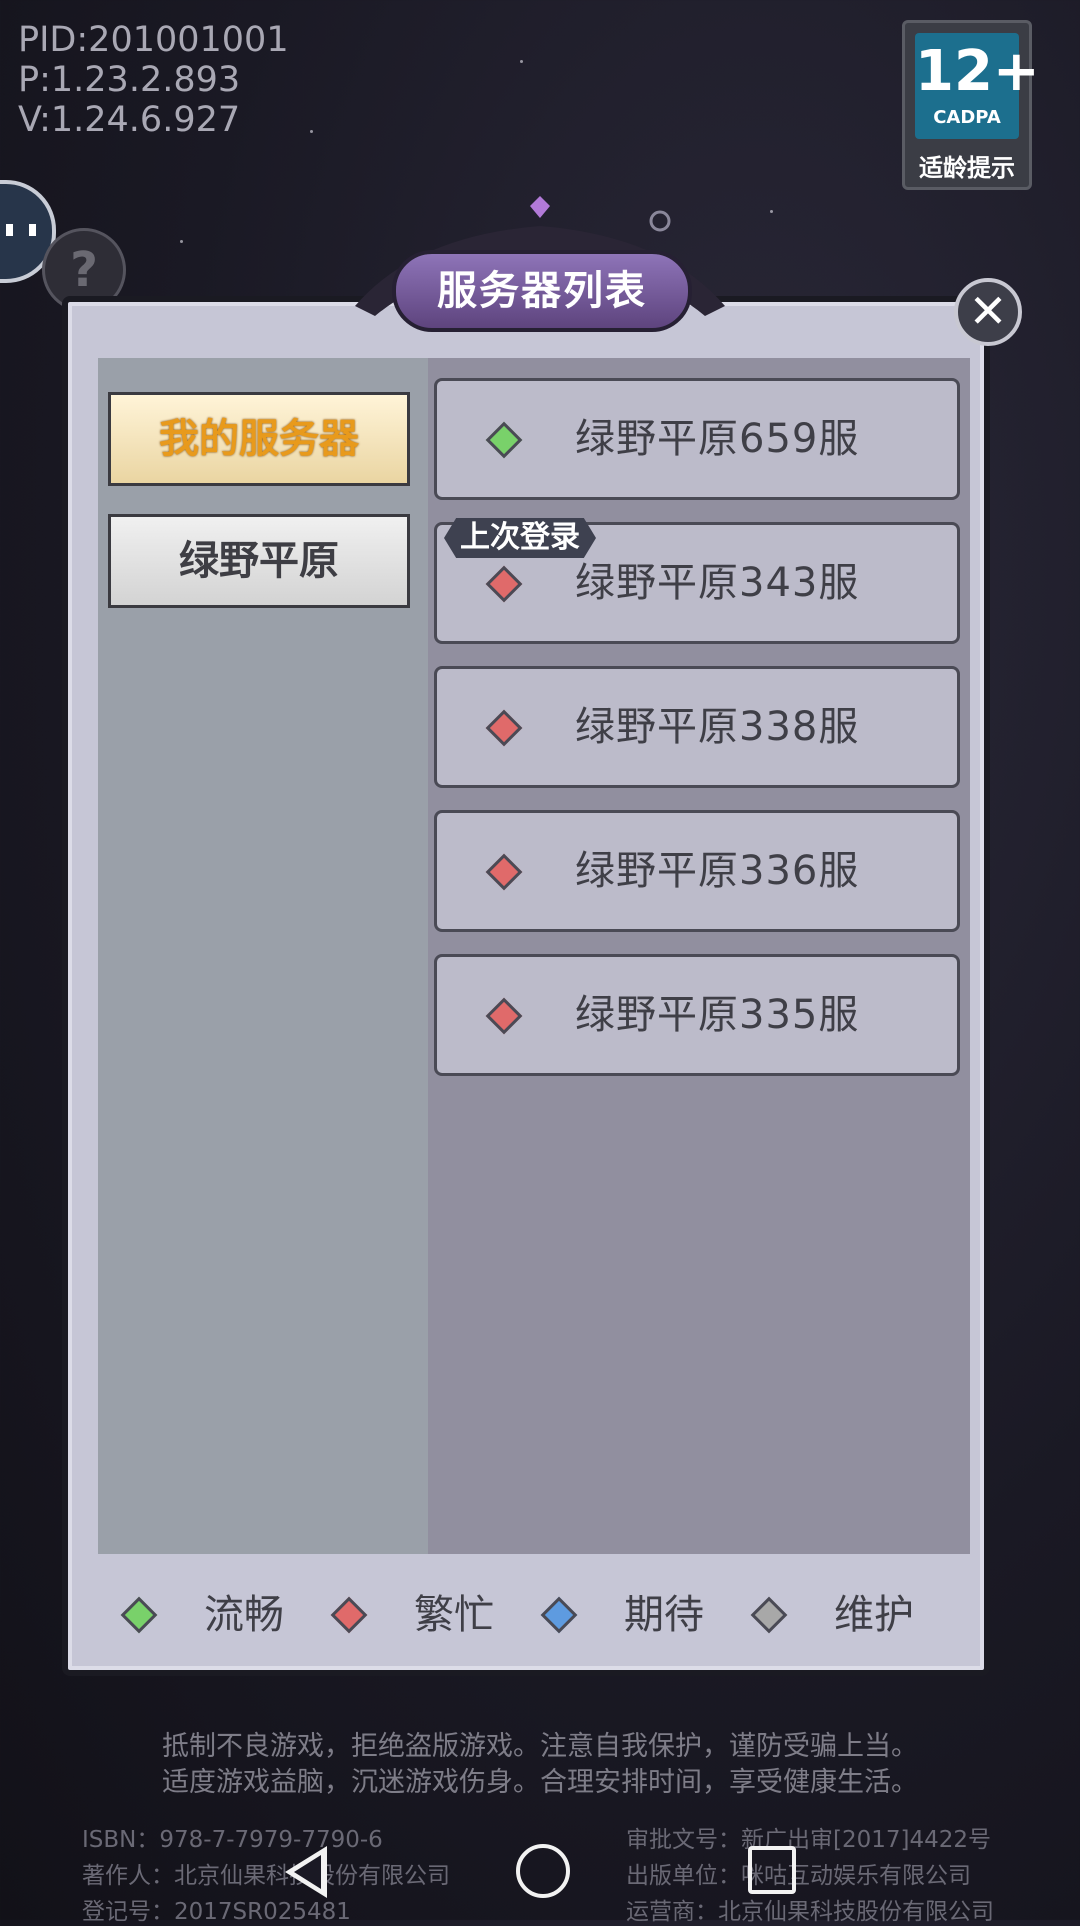 This screenshot has height=1926, width=1080. Describe the element at coordinates (967, 117) in the screenshot. I see `age-rating-org: CADPA` at that location.